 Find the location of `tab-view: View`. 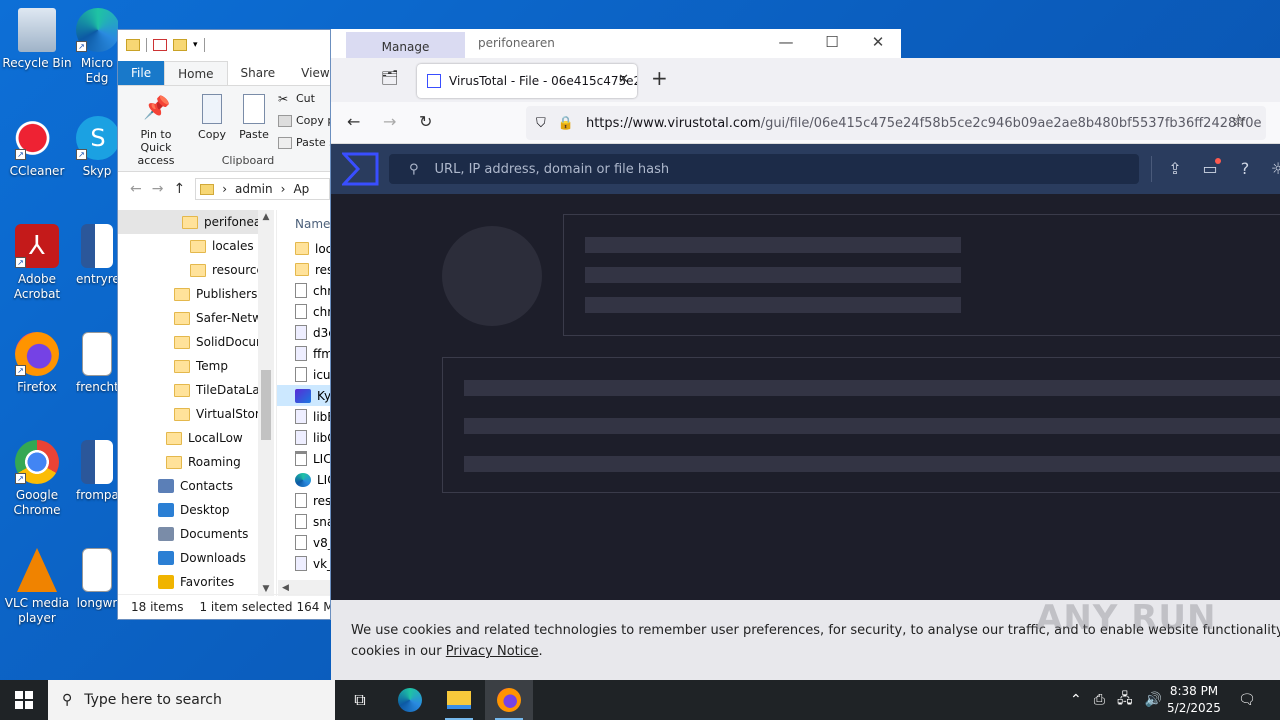

tab-view: View is located at coordinates (309, 73).